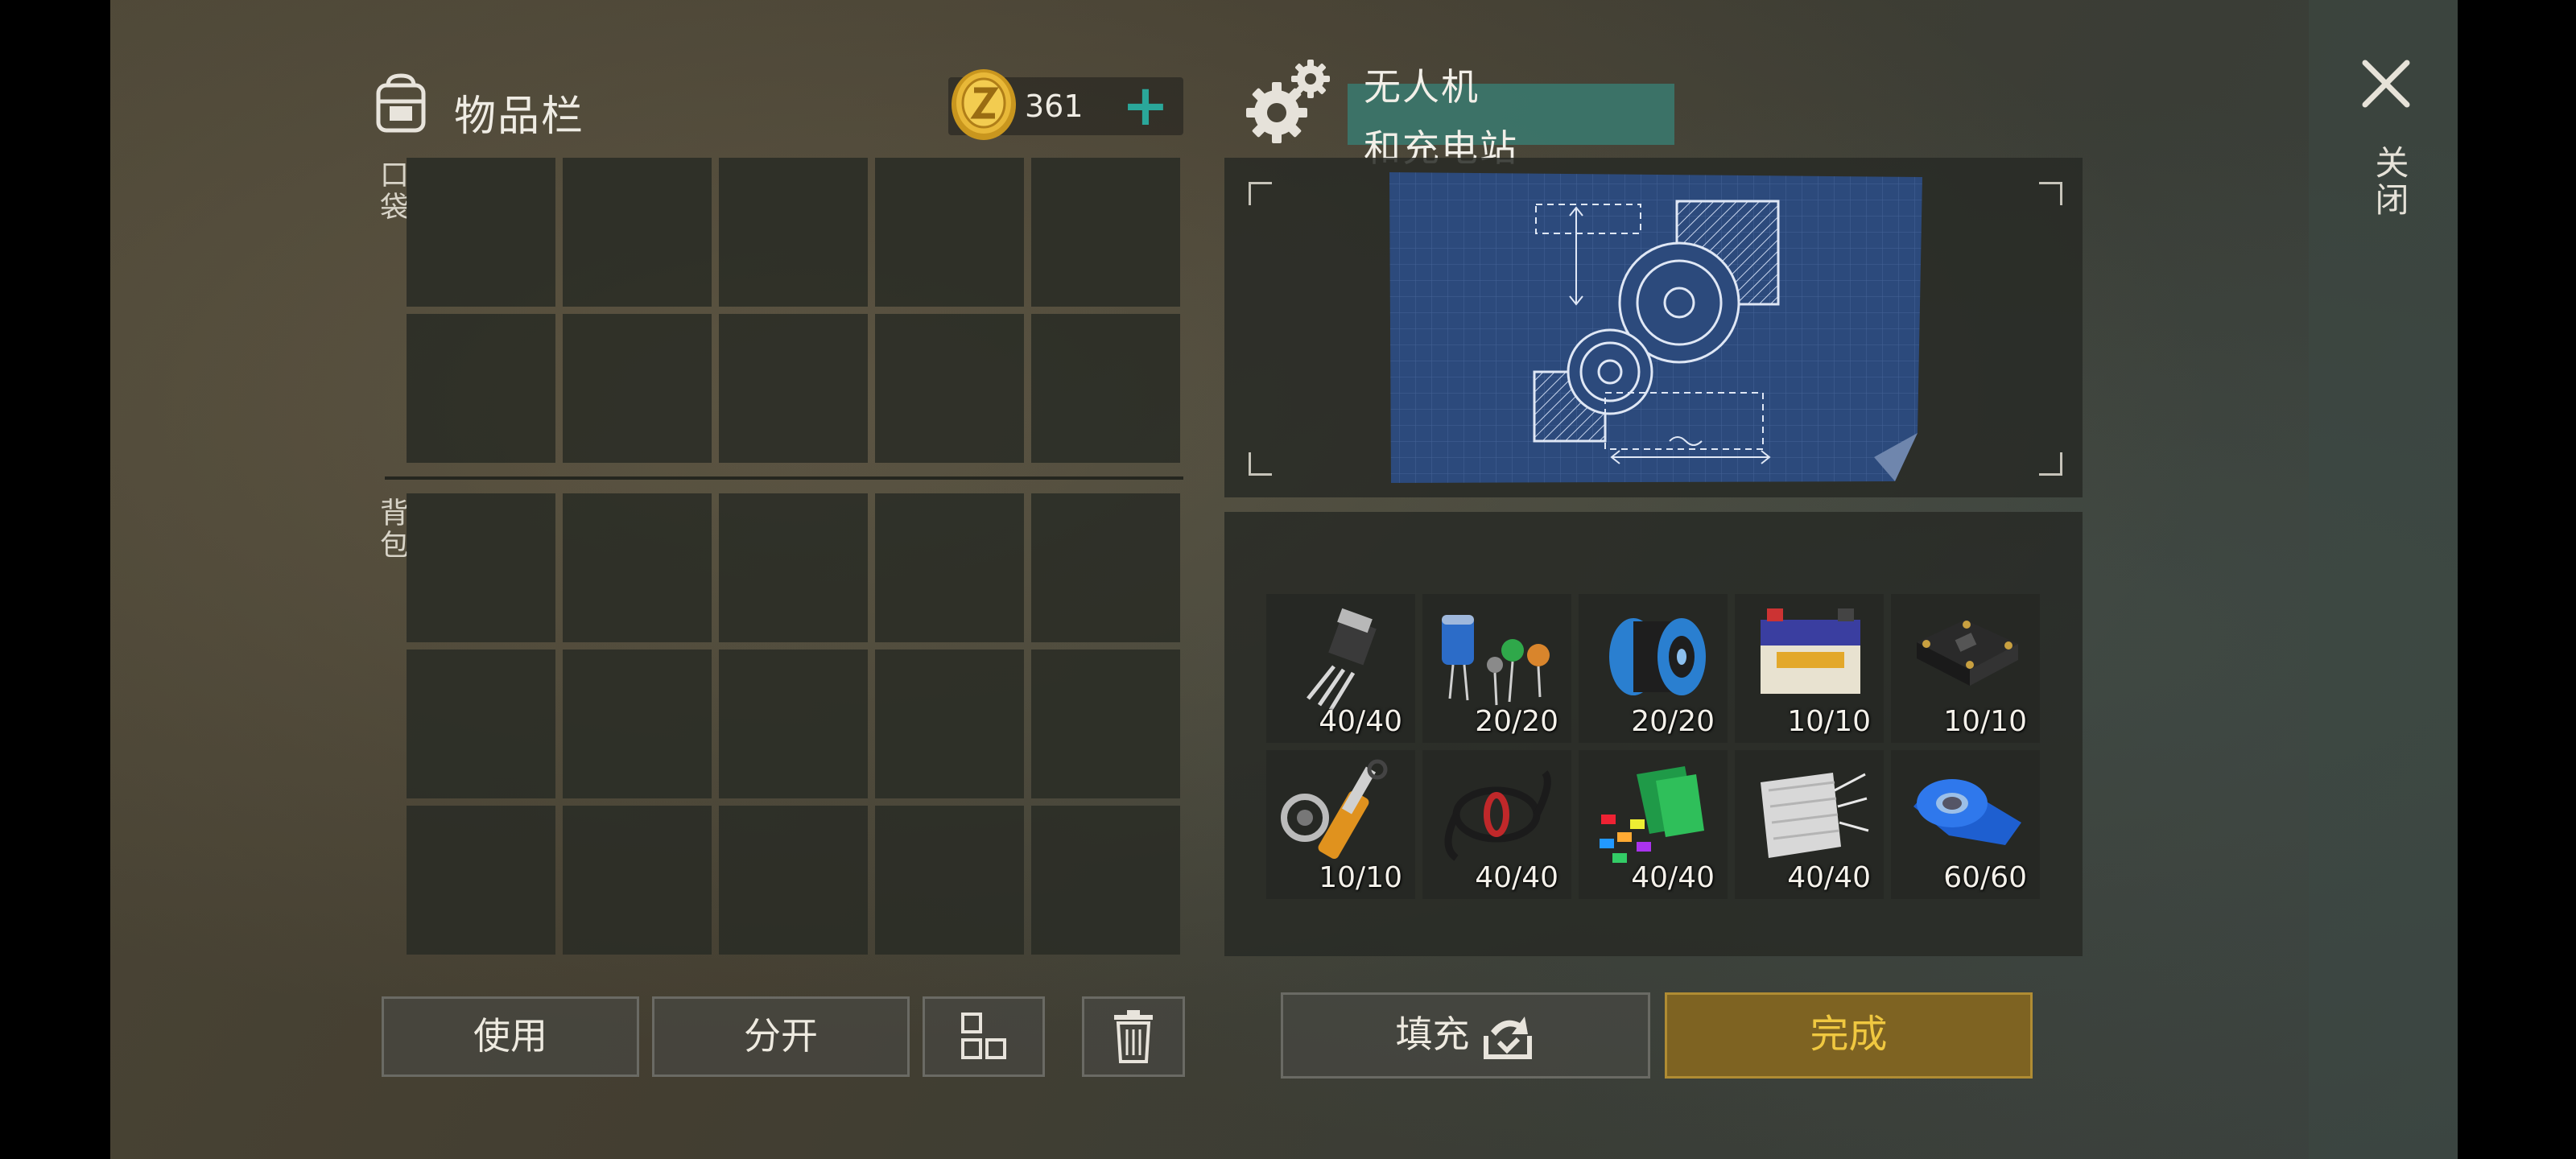 The image size is (2576, 1159). Describe the element at coordinates (510, 1036) in the screenshot. I see `use-button: 使用` at that location.